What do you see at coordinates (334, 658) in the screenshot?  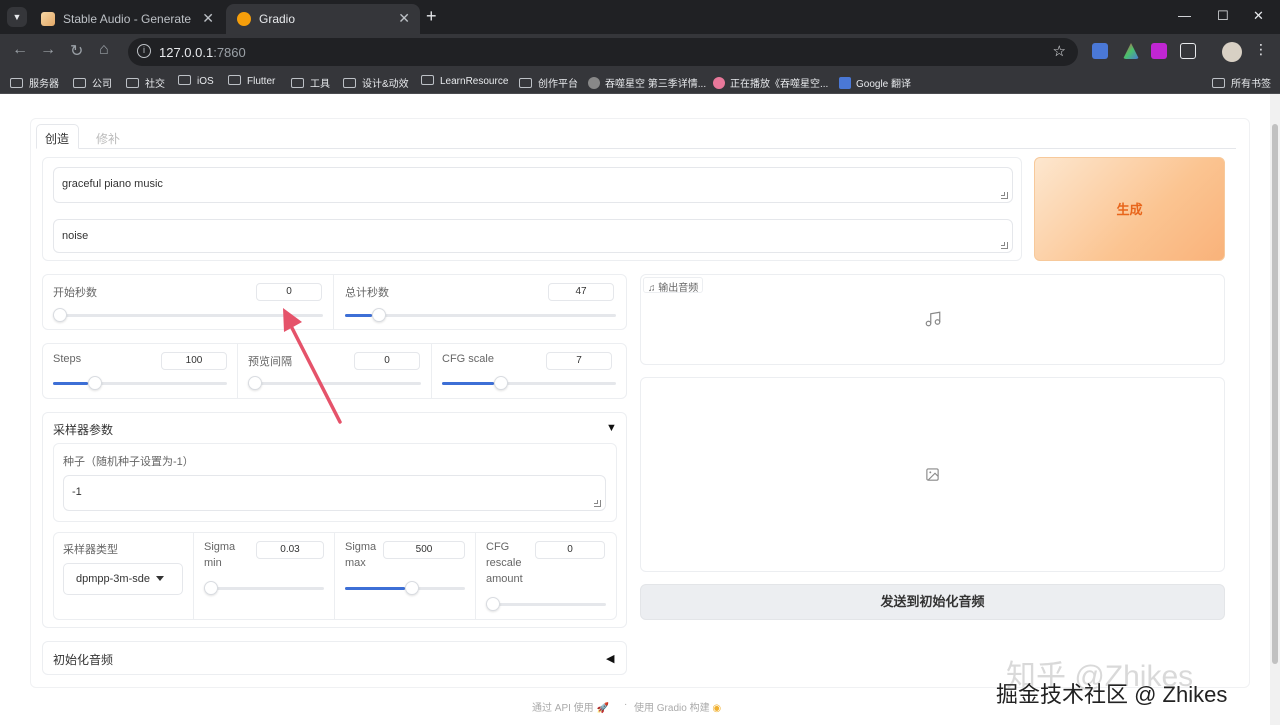 I see `init-audio-accordion` at bounding box center [334, 658].